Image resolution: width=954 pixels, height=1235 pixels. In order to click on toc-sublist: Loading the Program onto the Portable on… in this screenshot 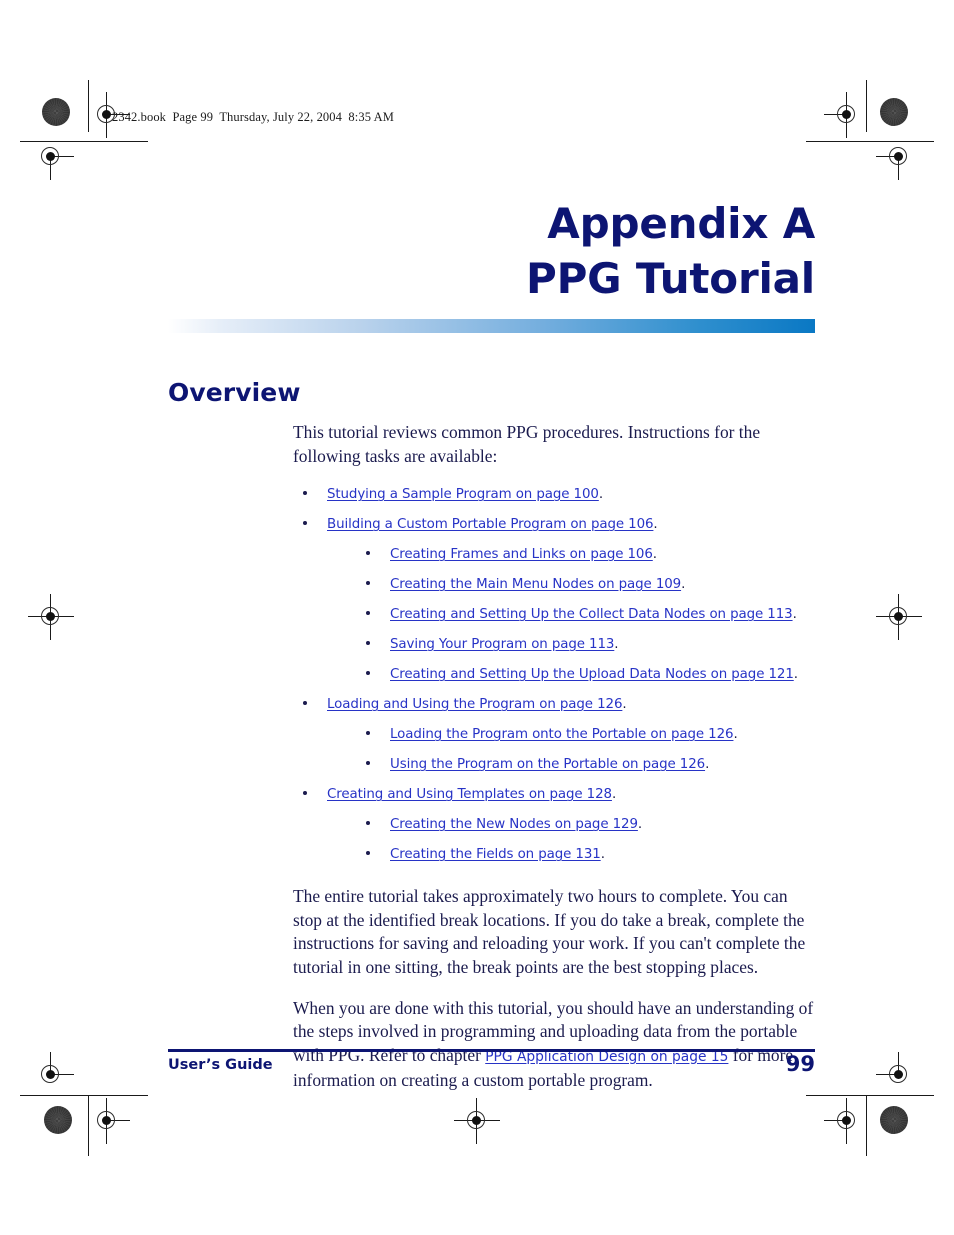, I will do `click(585, 749)`.